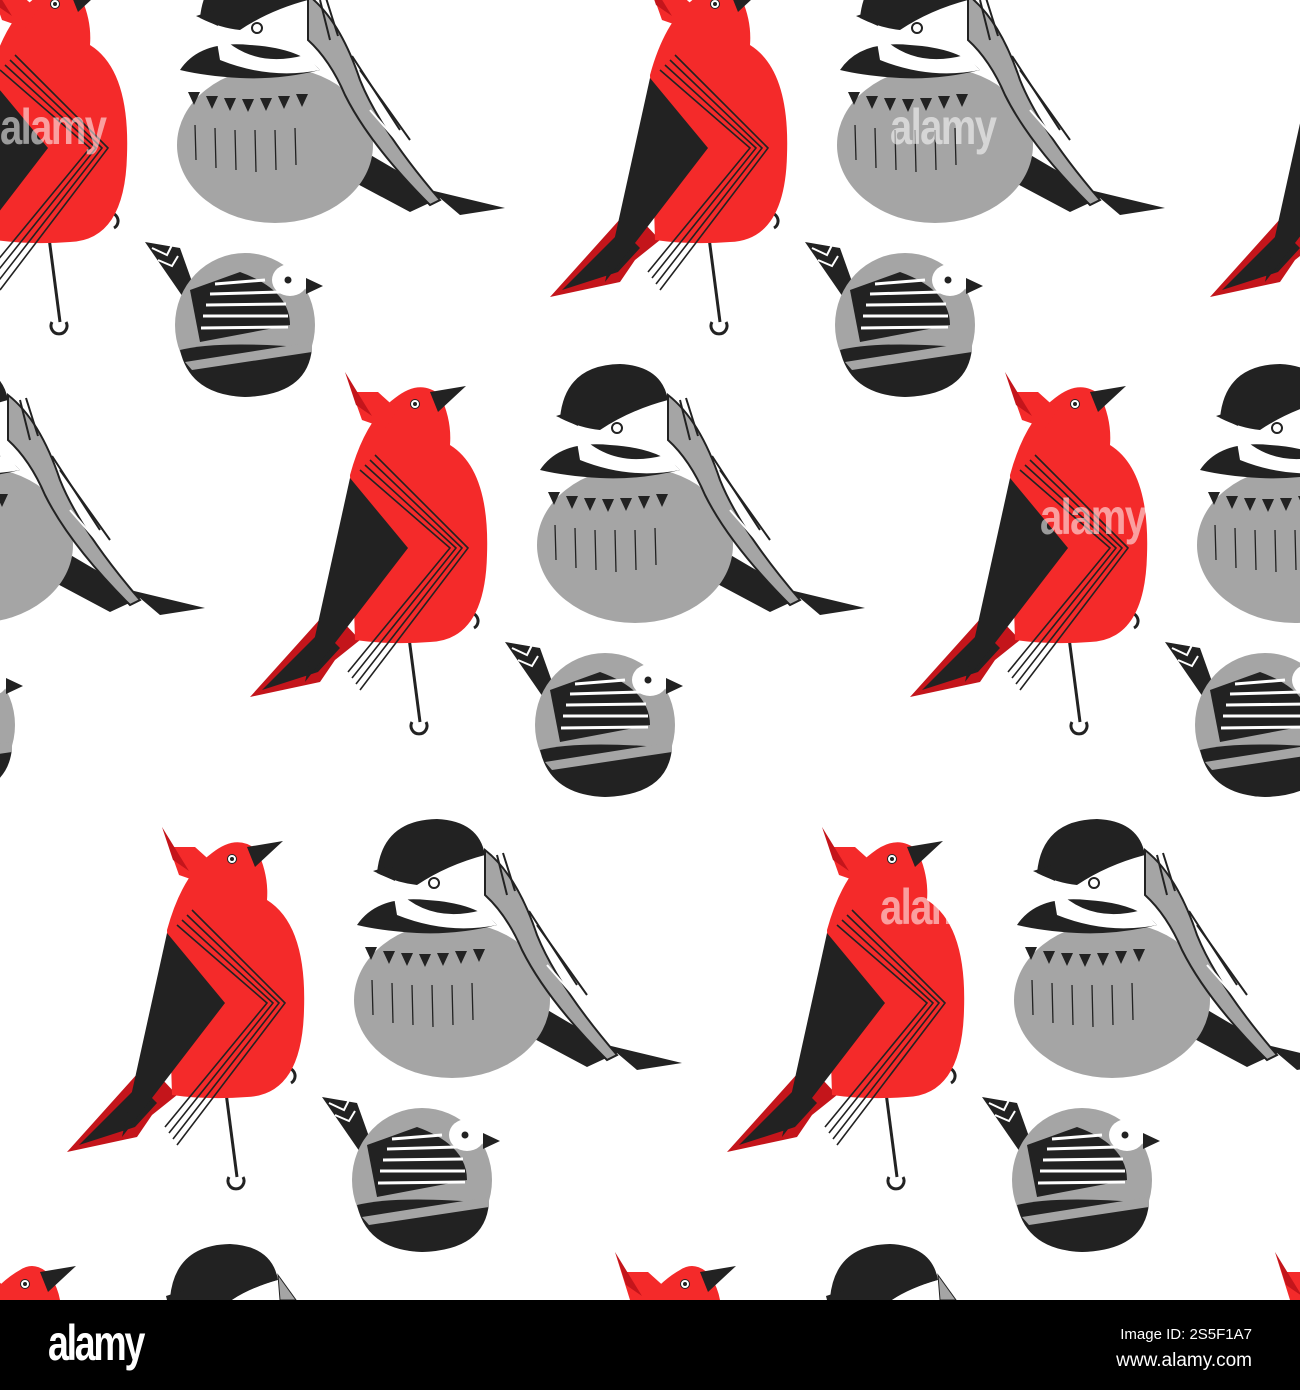  What do you see at coordinates (650, 1345) in the screenshot?
I see `footer-bar: alamy Image ID: 2S5F1A7 www.alamy.com` at bounding box center [650, 1345].